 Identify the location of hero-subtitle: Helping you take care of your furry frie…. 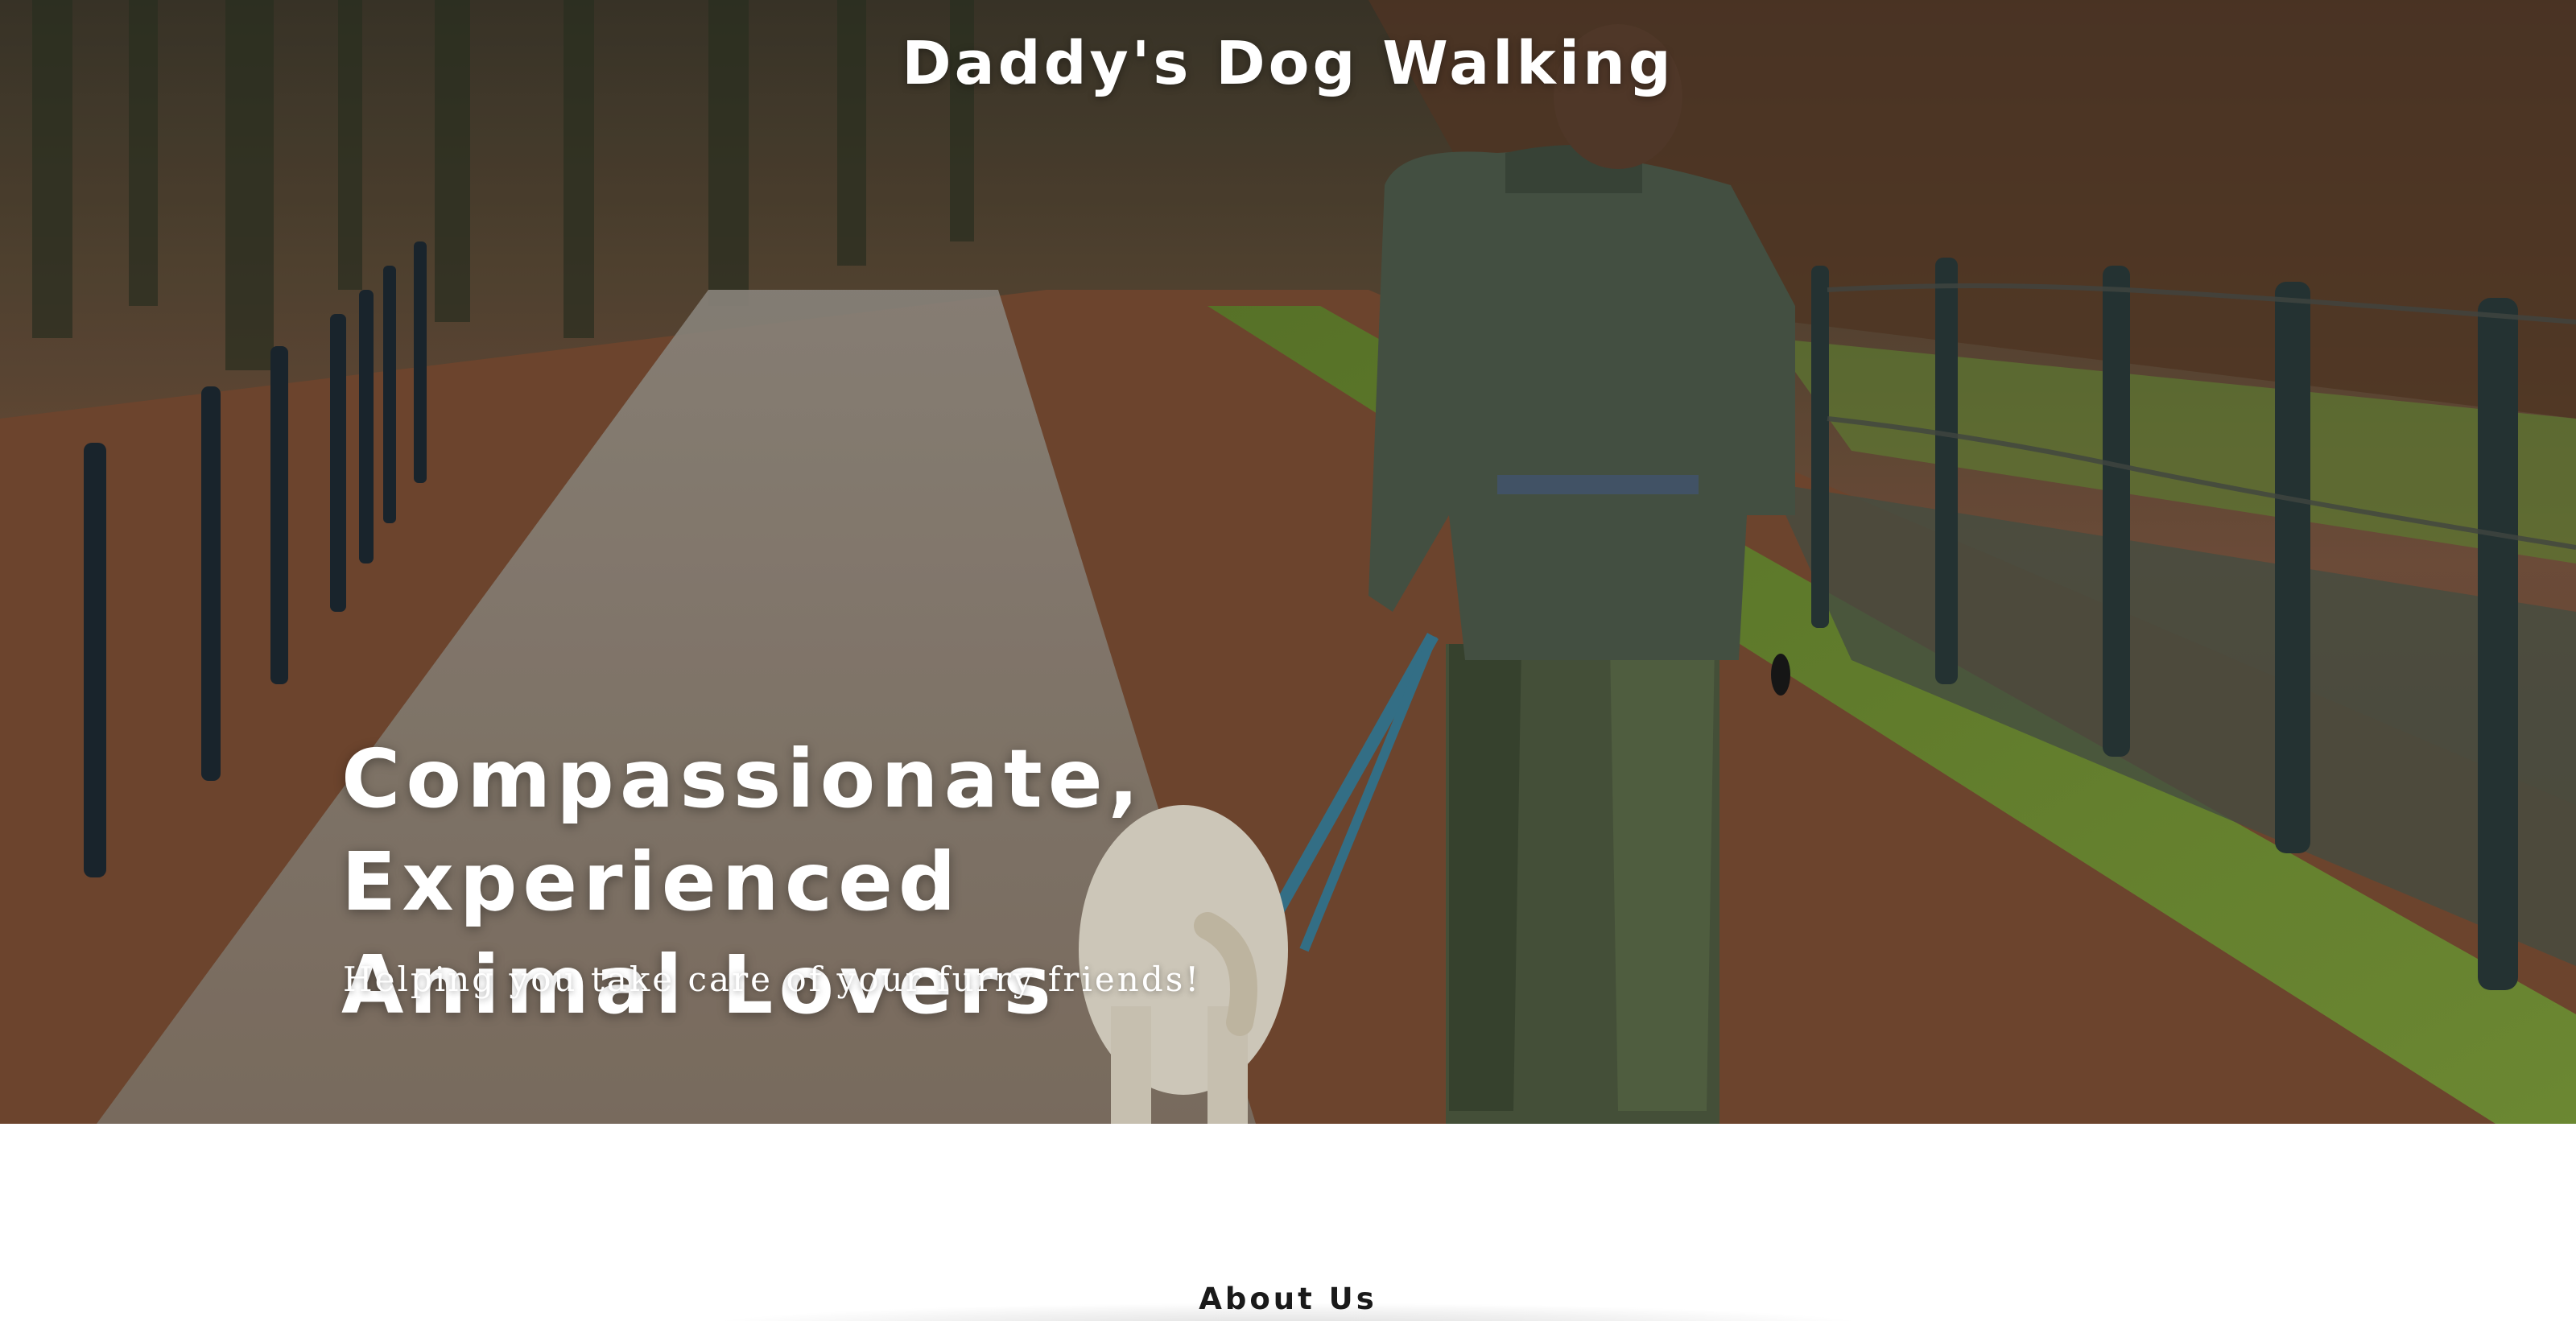
(772, 980).